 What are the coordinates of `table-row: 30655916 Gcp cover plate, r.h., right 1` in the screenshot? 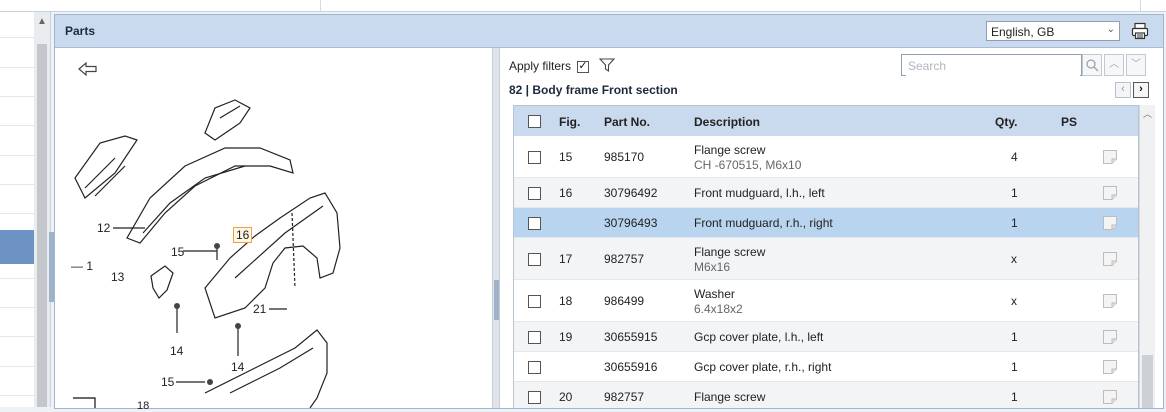 It's located at (826, 367).